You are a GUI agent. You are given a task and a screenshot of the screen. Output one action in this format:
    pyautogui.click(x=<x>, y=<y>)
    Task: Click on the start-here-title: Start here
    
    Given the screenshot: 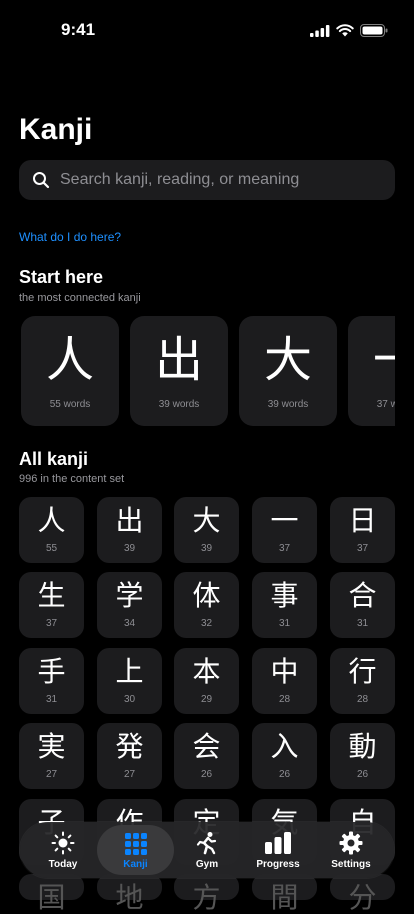 What is the action you would take?
    pyautogui.click(x=61, y=277)
    